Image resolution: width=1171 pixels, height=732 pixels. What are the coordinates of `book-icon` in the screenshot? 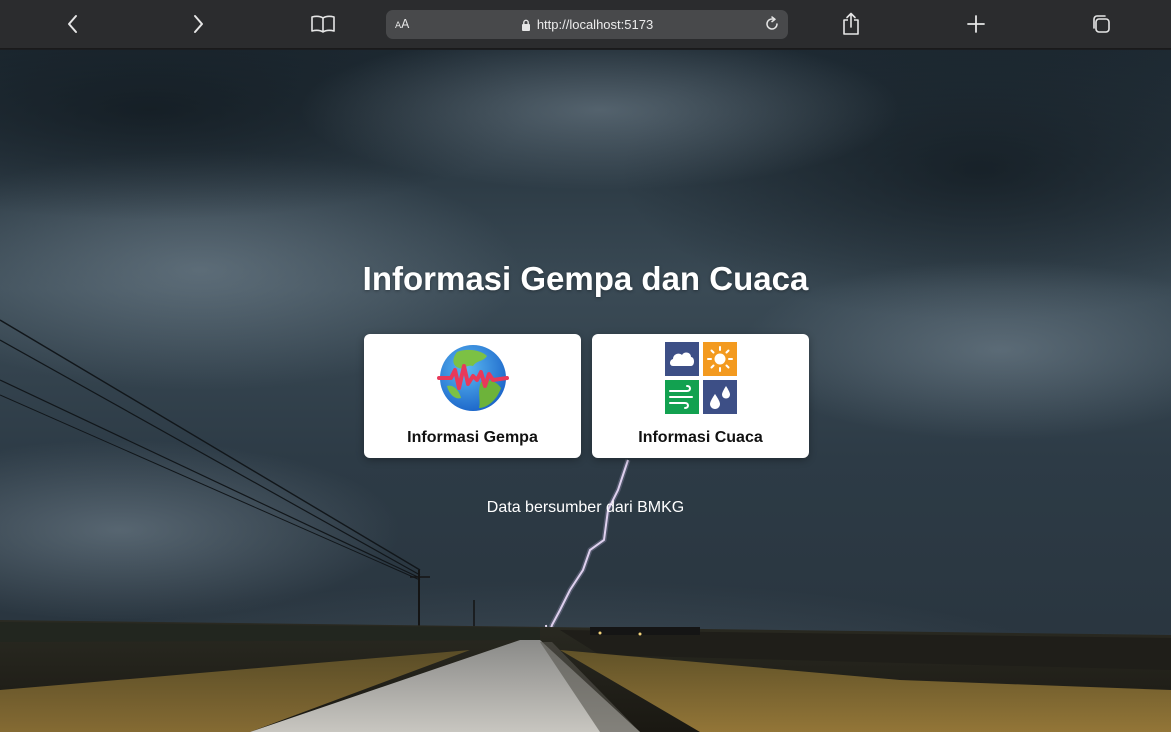 It's located at (323, 24).